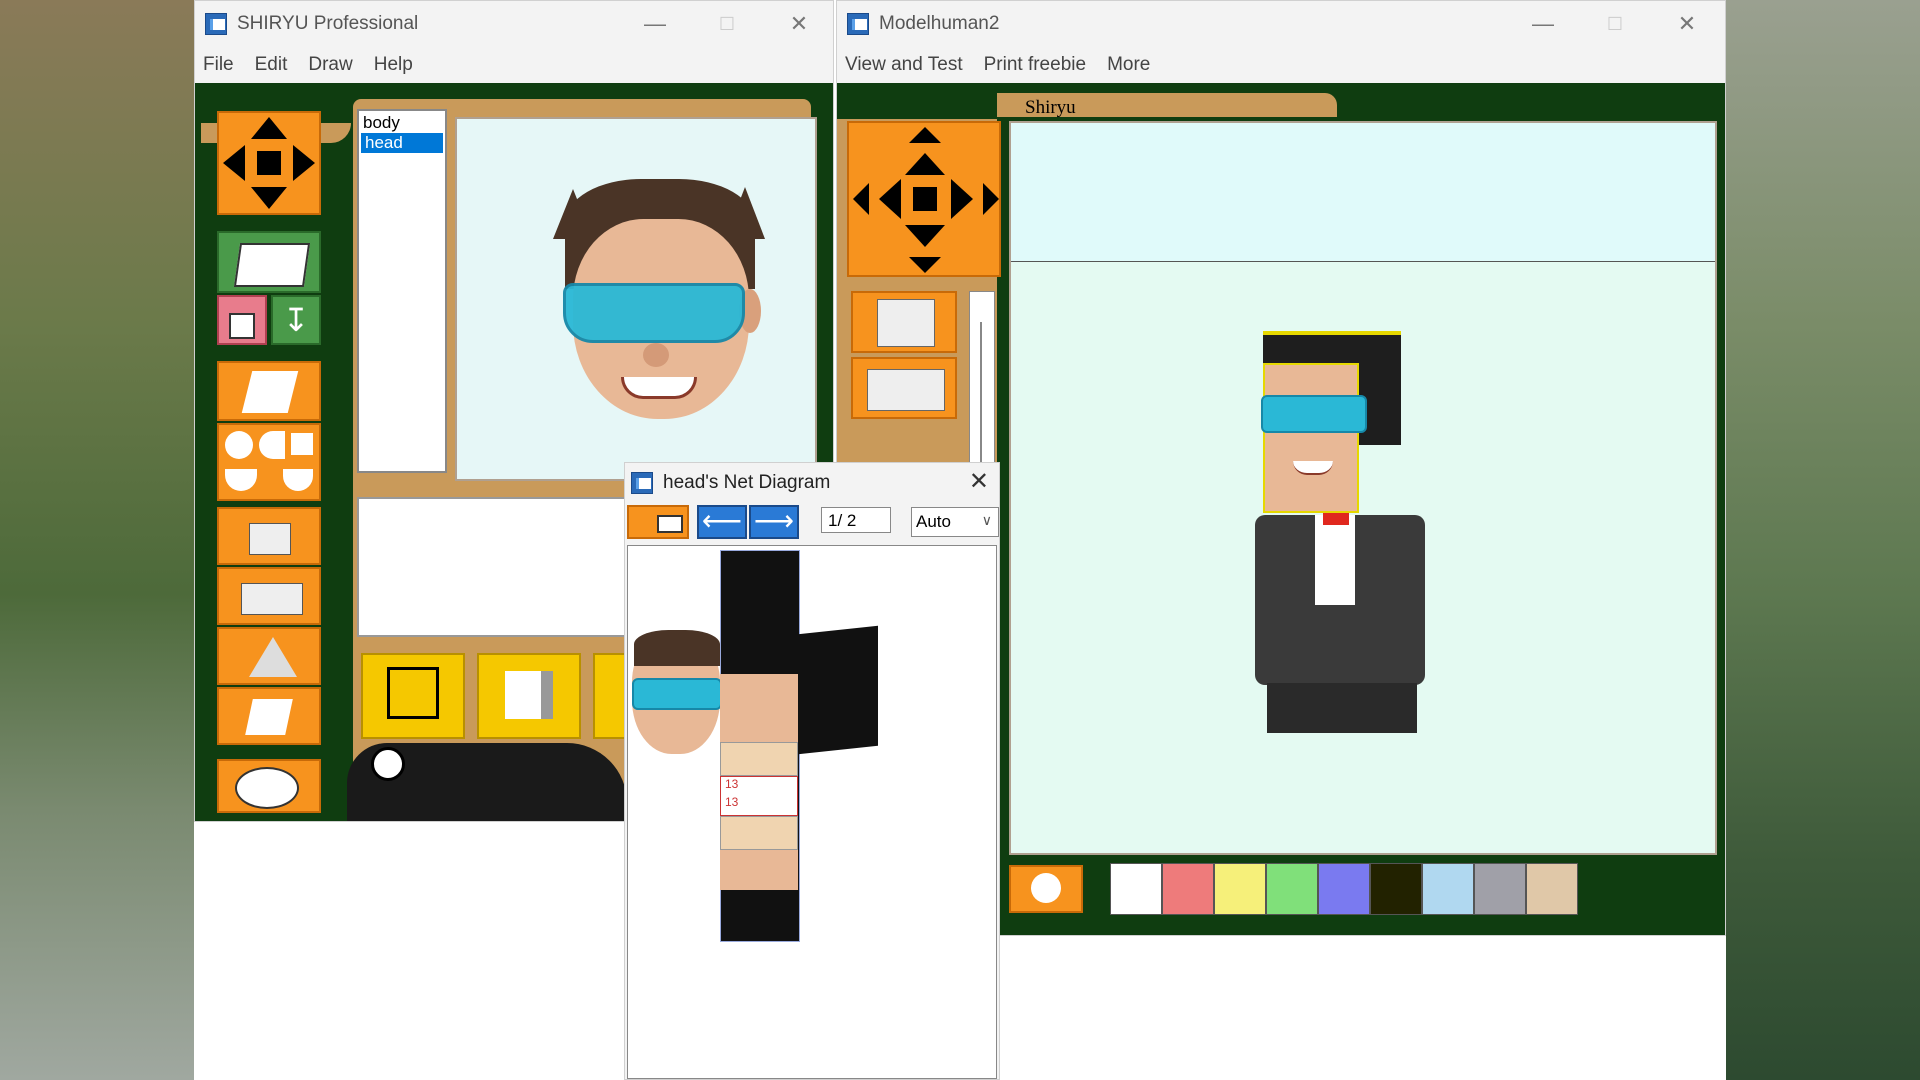 This screenshot has height=1080, width=1920. Describe the element at coordinates (677, 648) in the screenshot. I see `net-face-hair` at that location.